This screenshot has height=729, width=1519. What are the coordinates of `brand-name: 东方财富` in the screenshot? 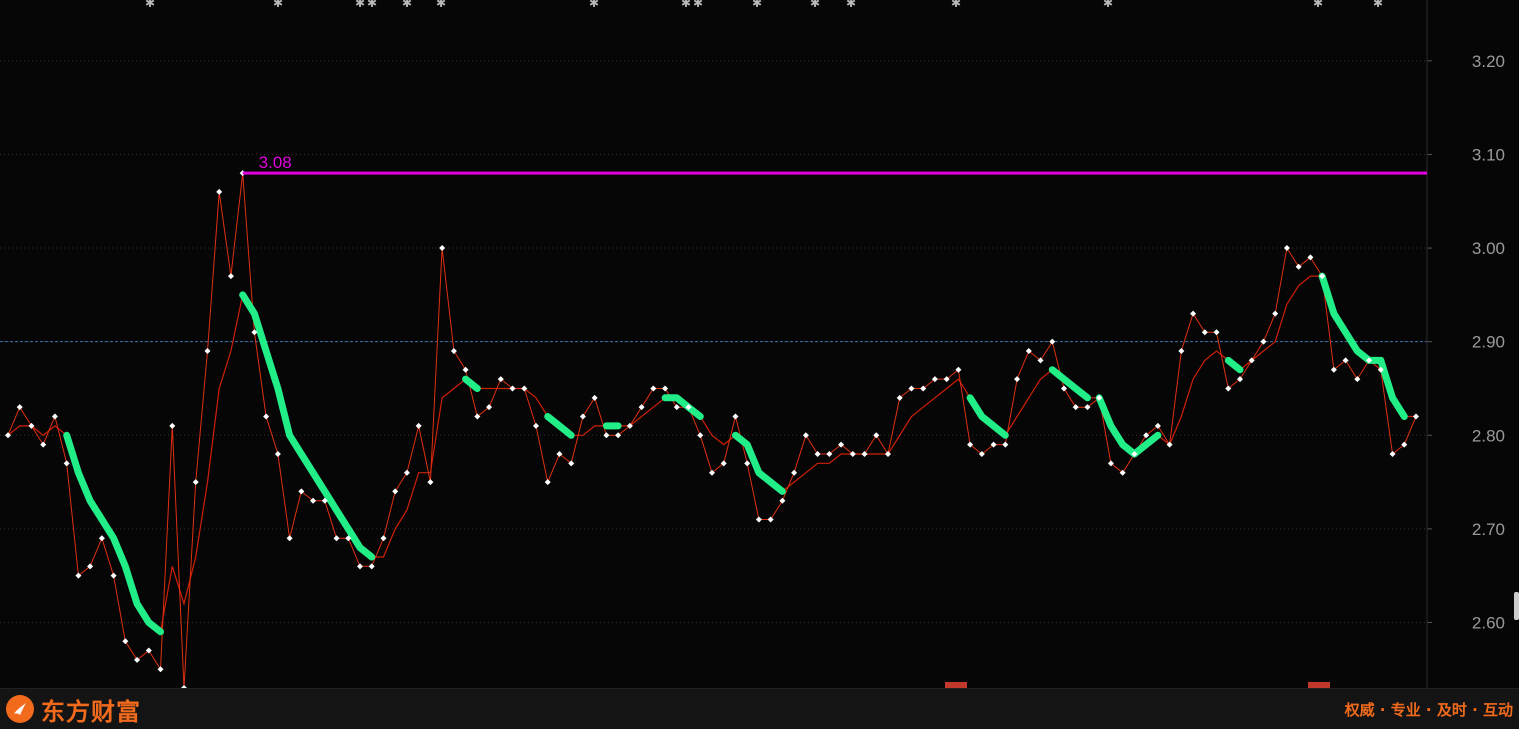 It's located at (91, 711).